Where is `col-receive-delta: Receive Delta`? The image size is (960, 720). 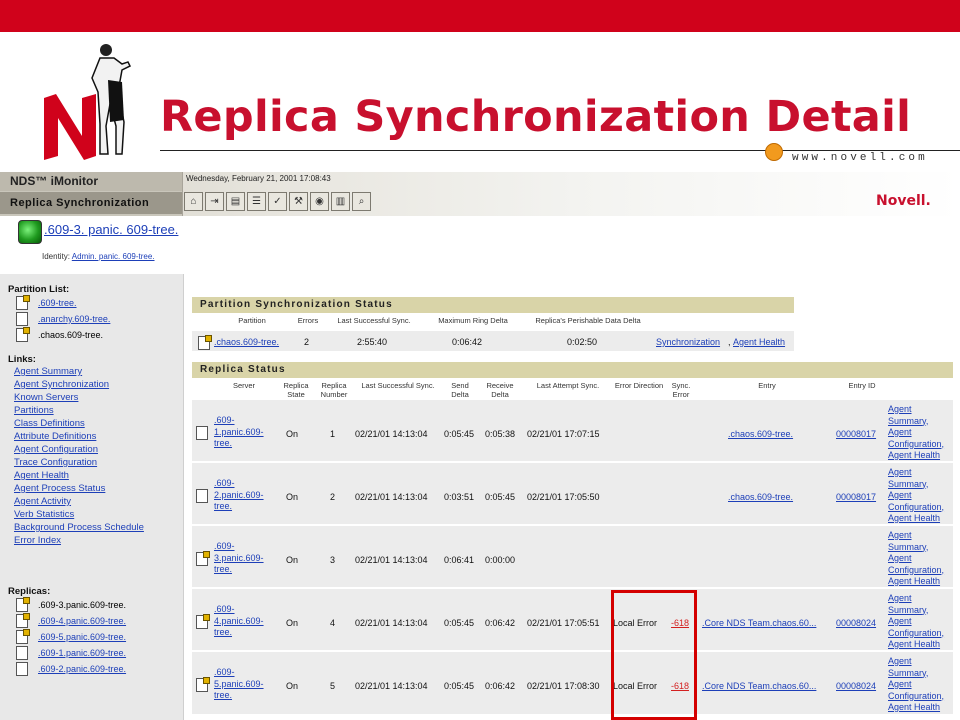
col-receive-delta: Receive Delta is located at coordinates (500, 390).